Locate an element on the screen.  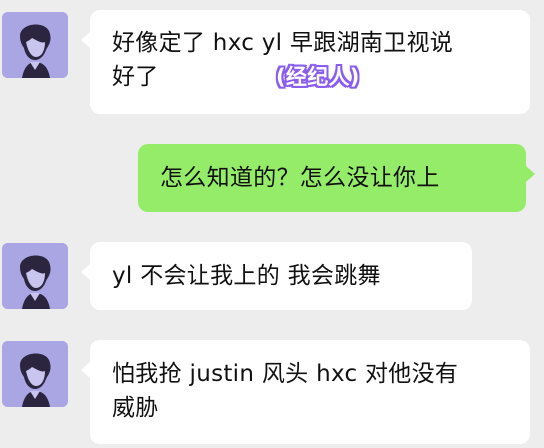
message-text-line: 好像定了 hxc yl 早跟湖南卫视说 is located at coordinates (283, 43).